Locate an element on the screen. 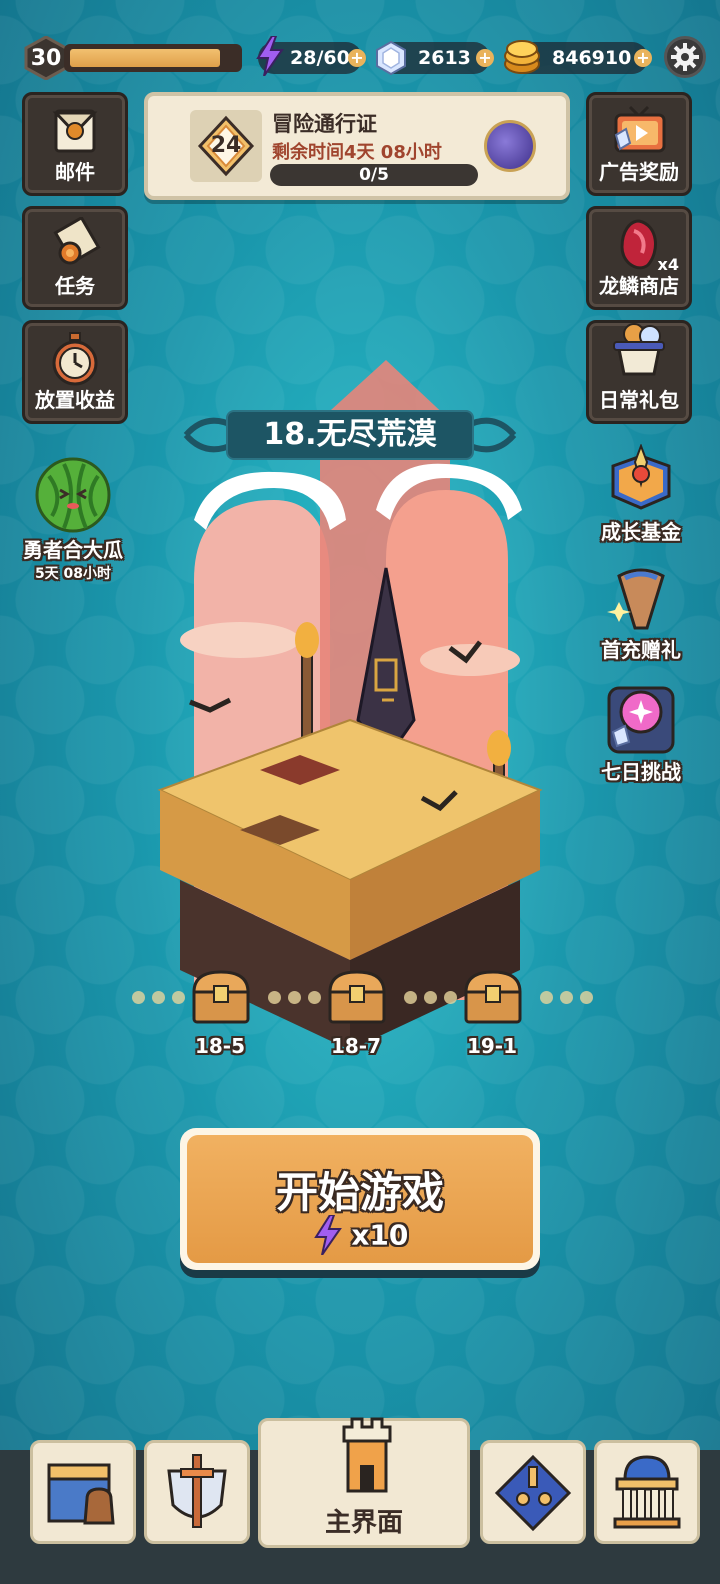  ad-reward-button: 广告奖励 is located at coordinates (639, 144).